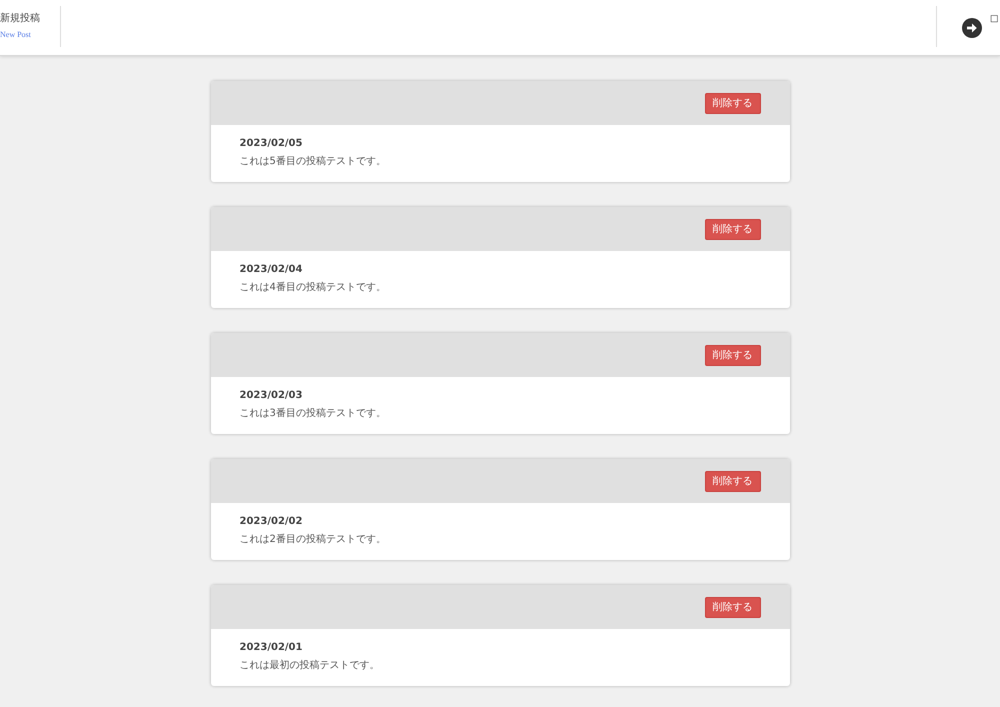 The height and width of the screenshot is (707, 1000). What do you see at coordinates (30, 26) in the screenshot?
I see `new-post-link: 新規投稿 New Post` at bounding box center [30, 26].